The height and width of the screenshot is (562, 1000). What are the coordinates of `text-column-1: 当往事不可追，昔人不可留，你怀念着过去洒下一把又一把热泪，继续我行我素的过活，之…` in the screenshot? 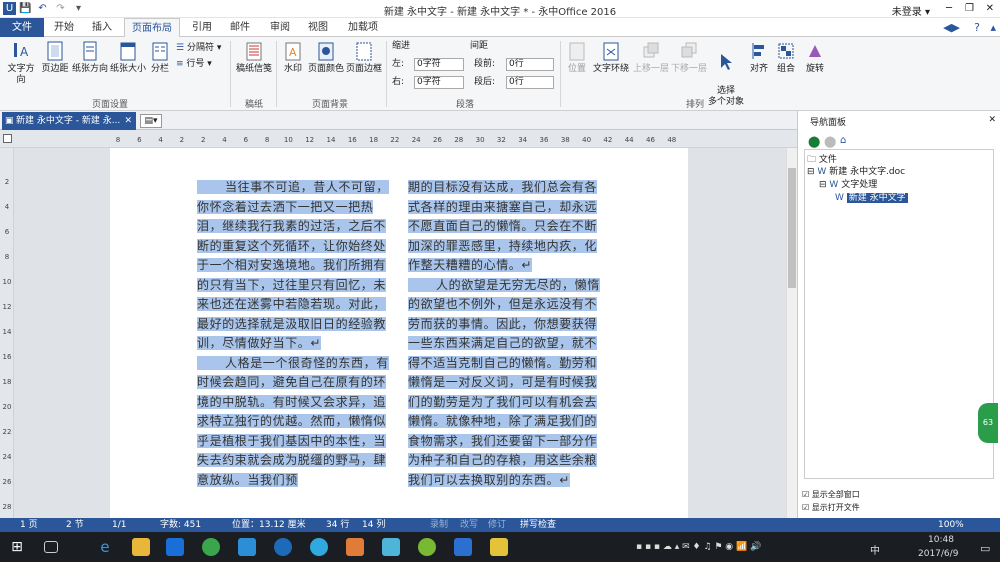 It's located at (295, 334).